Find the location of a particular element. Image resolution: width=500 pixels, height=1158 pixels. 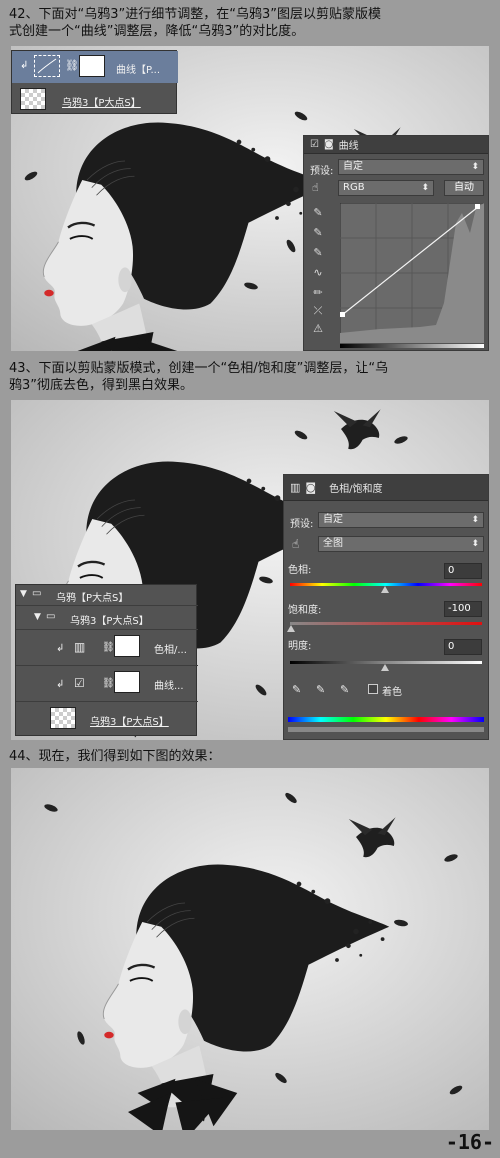

mask-thumbnail is located at coordinates (92, 66).